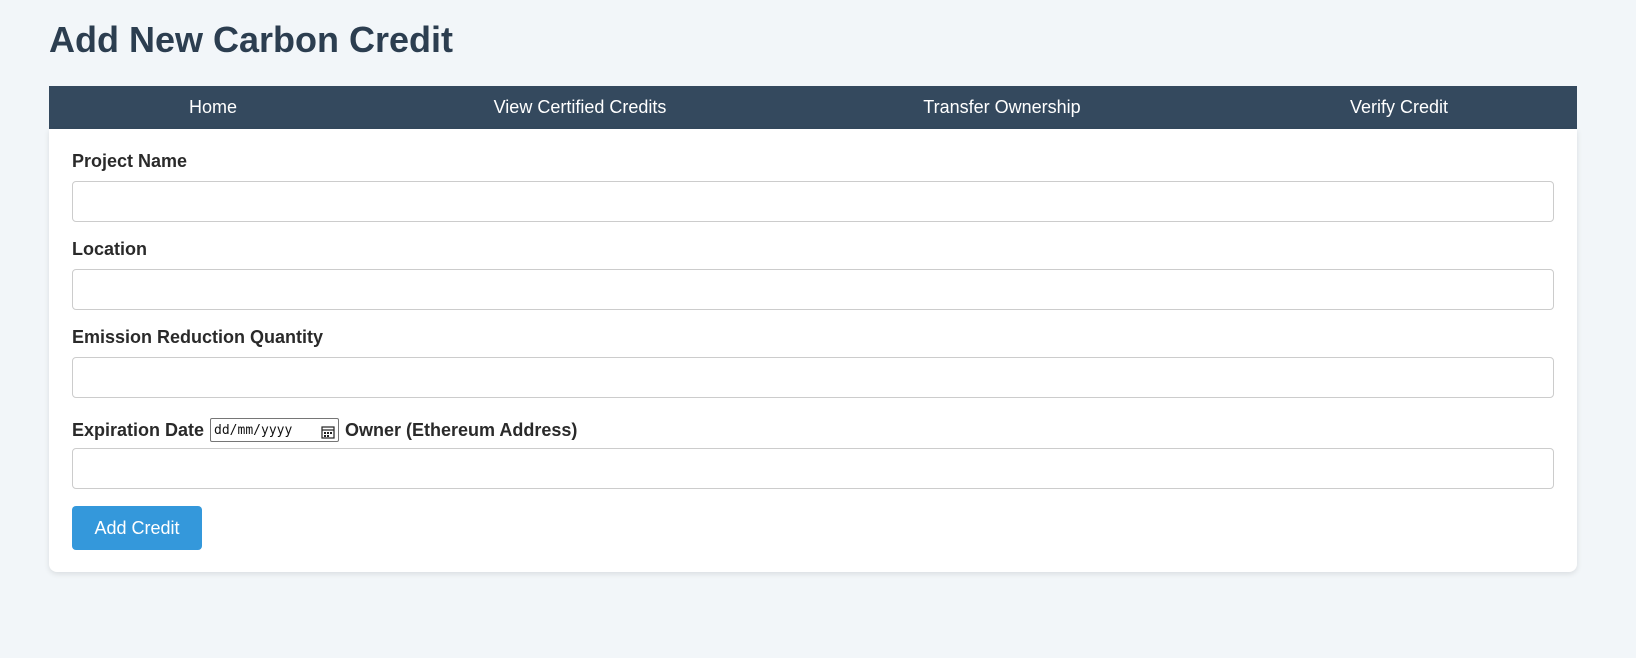 The width and height of the screenshot is (1636, 658). What do you see at coordinates (213, 107) in the screenshot?
I see `nav-home-link: Home` at bounding box center [213, 107].